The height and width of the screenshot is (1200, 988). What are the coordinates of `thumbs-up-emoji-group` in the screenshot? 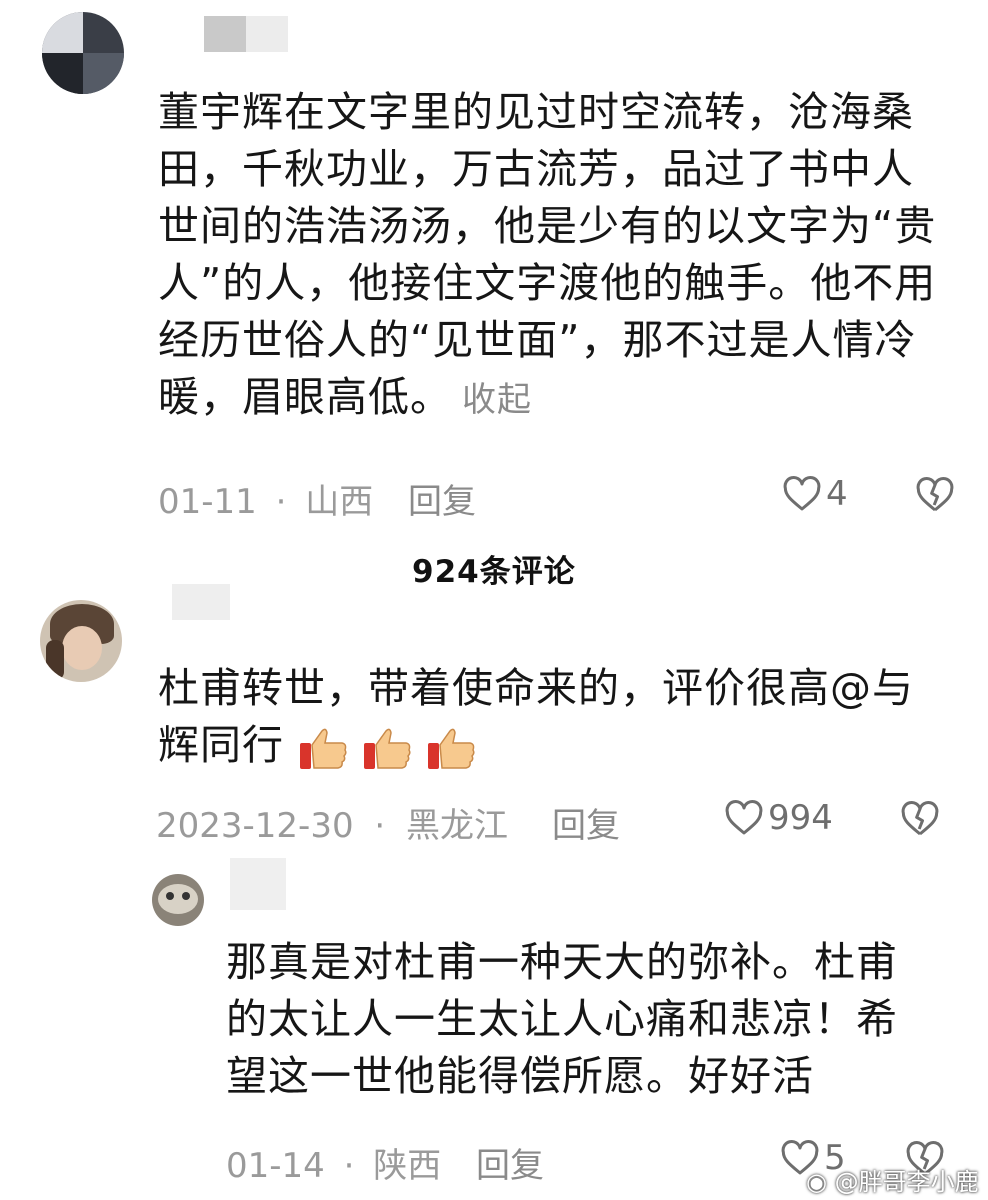 It's located at (387, 748).